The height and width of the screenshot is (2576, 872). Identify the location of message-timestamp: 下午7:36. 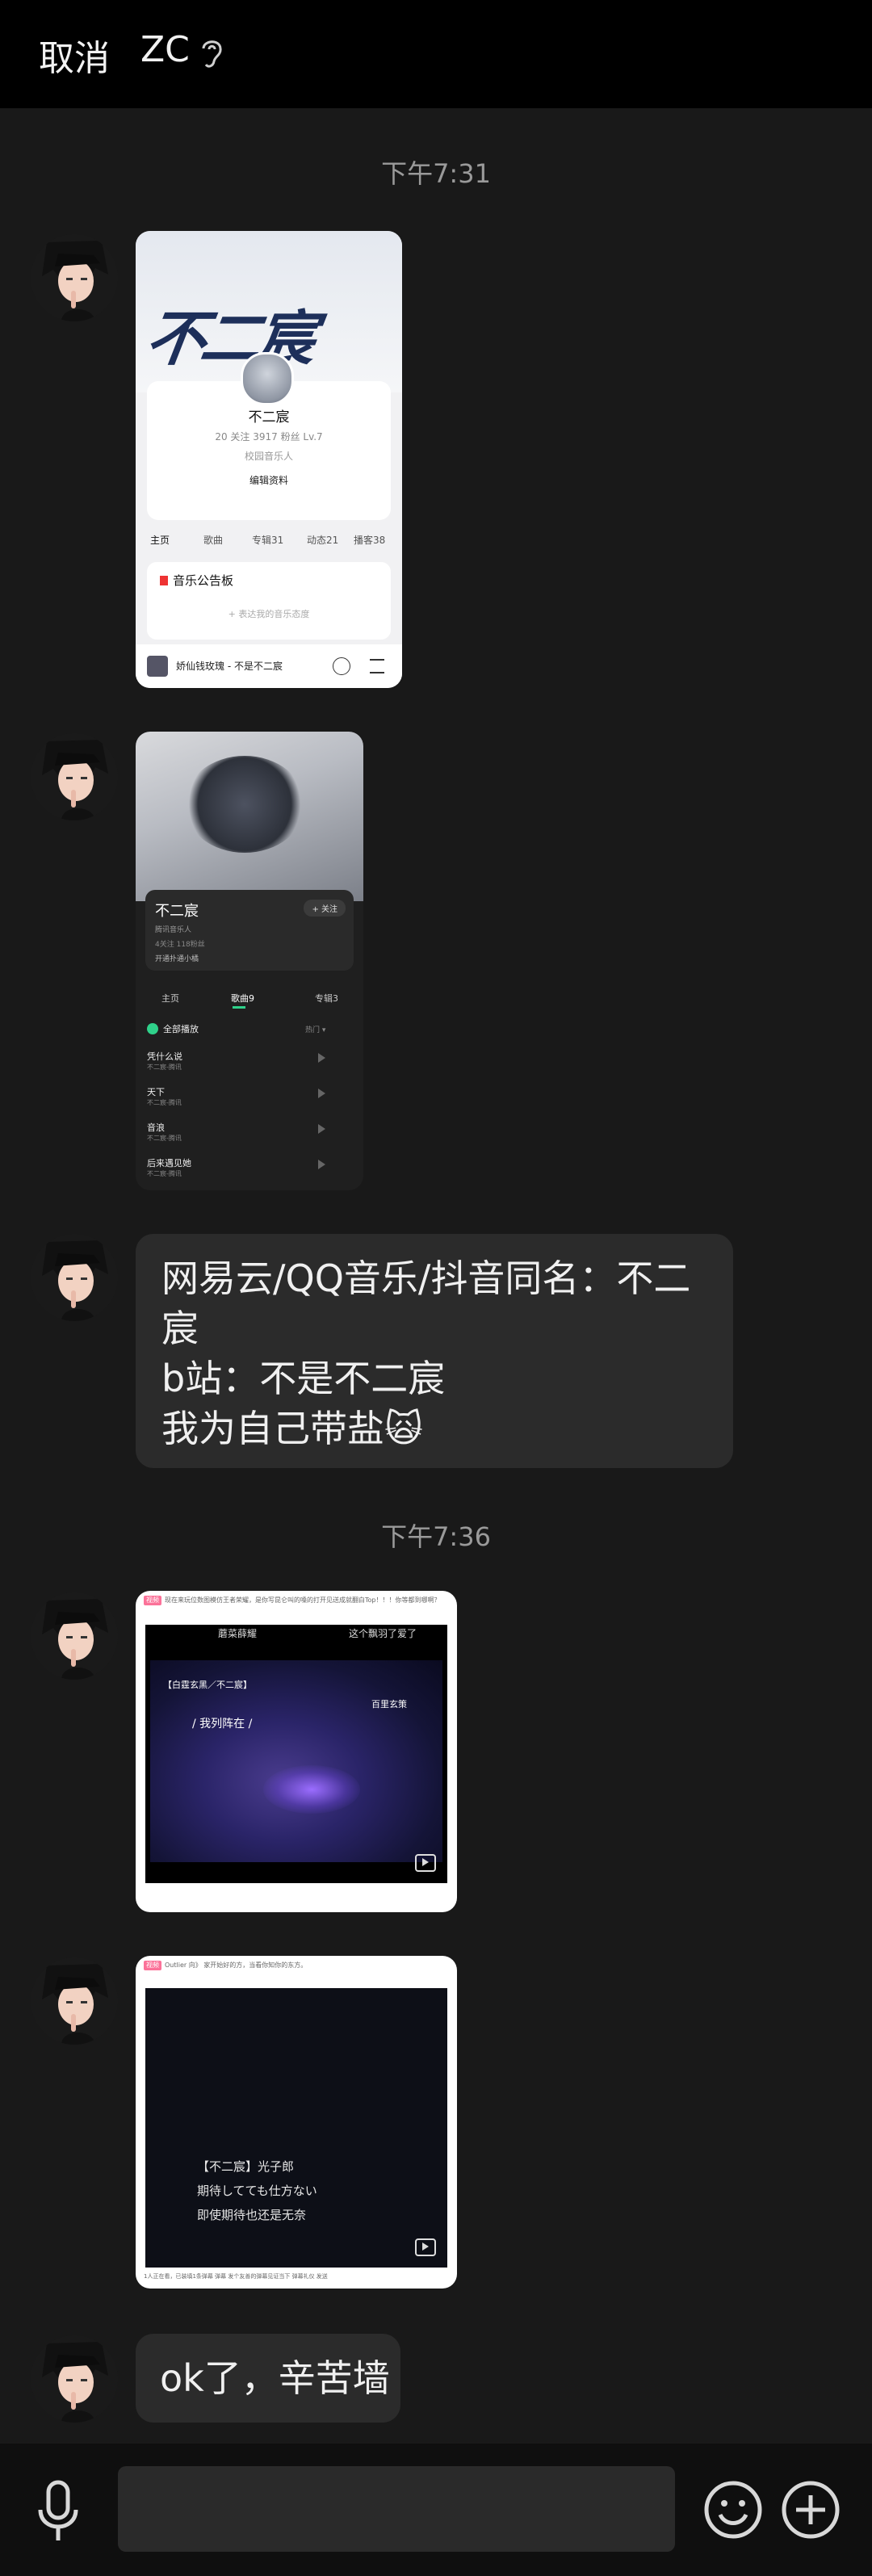
(436, 1536).